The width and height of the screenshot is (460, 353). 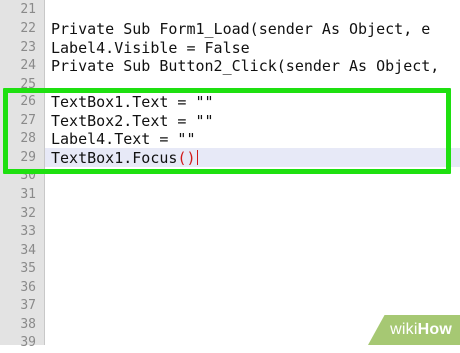 I want to click on code-line: 31, so click(x=230, y=195).